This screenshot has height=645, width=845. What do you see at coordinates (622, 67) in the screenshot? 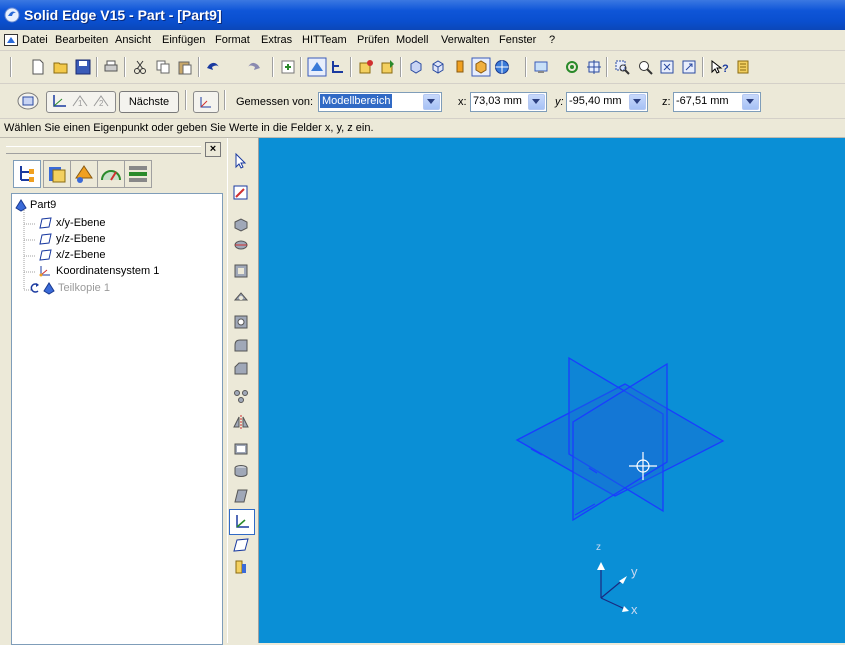
I see `zoom-area-icon` at bounding box center [622, 67].